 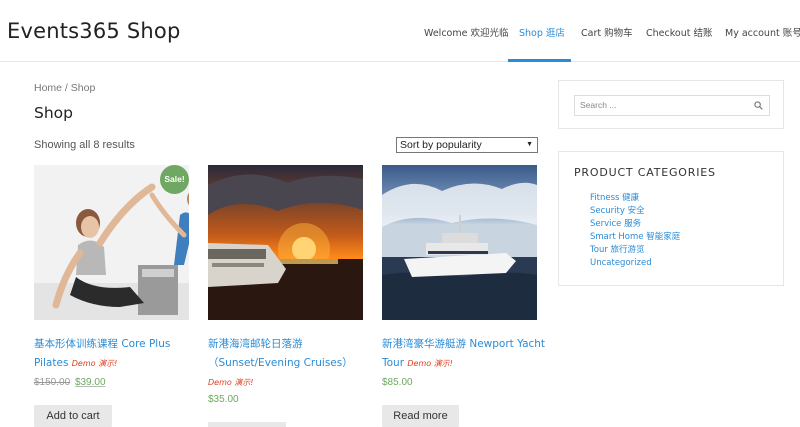 I want to click on widget-title: PRODUCT CATEGORIES, so click(x=645, y=172).